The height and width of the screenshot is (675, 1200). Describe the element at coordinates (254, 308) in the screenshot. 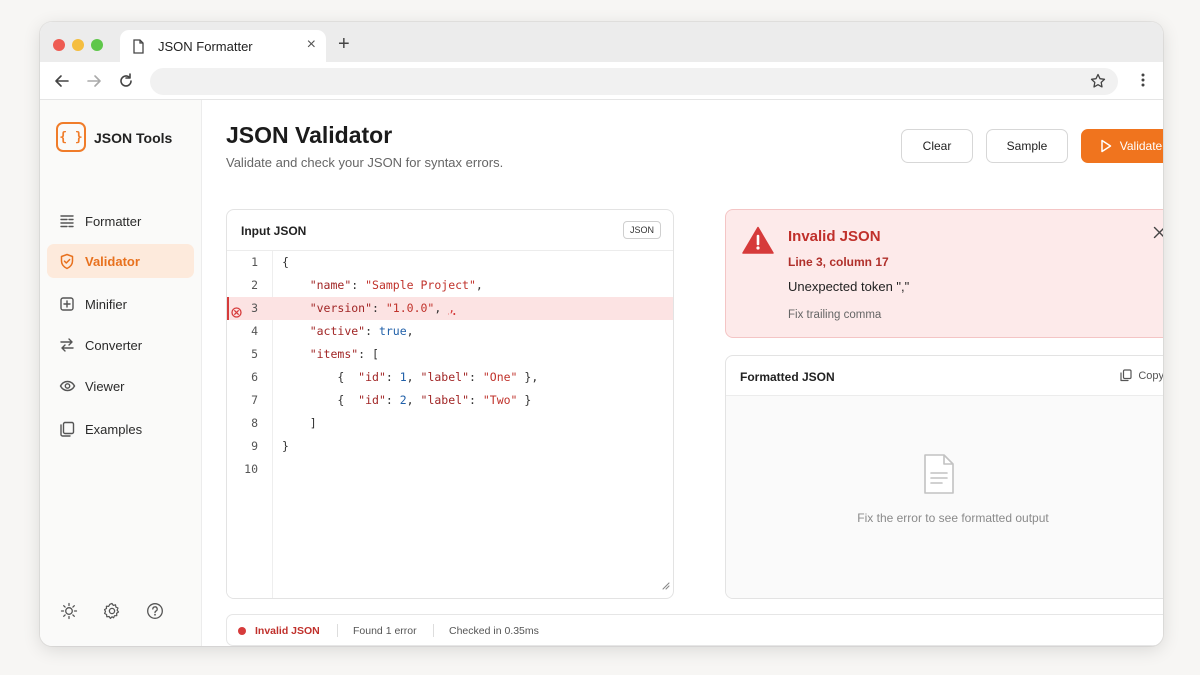

I see `line-number: 3` at that location.